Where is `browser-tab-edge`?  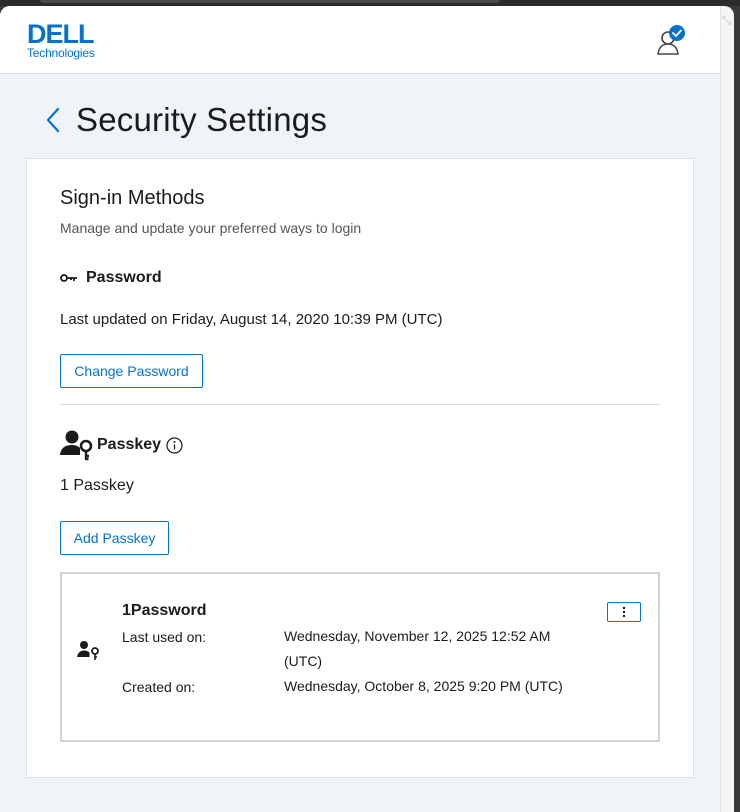 browser-tab-edge is located at coordinates (270, 1).